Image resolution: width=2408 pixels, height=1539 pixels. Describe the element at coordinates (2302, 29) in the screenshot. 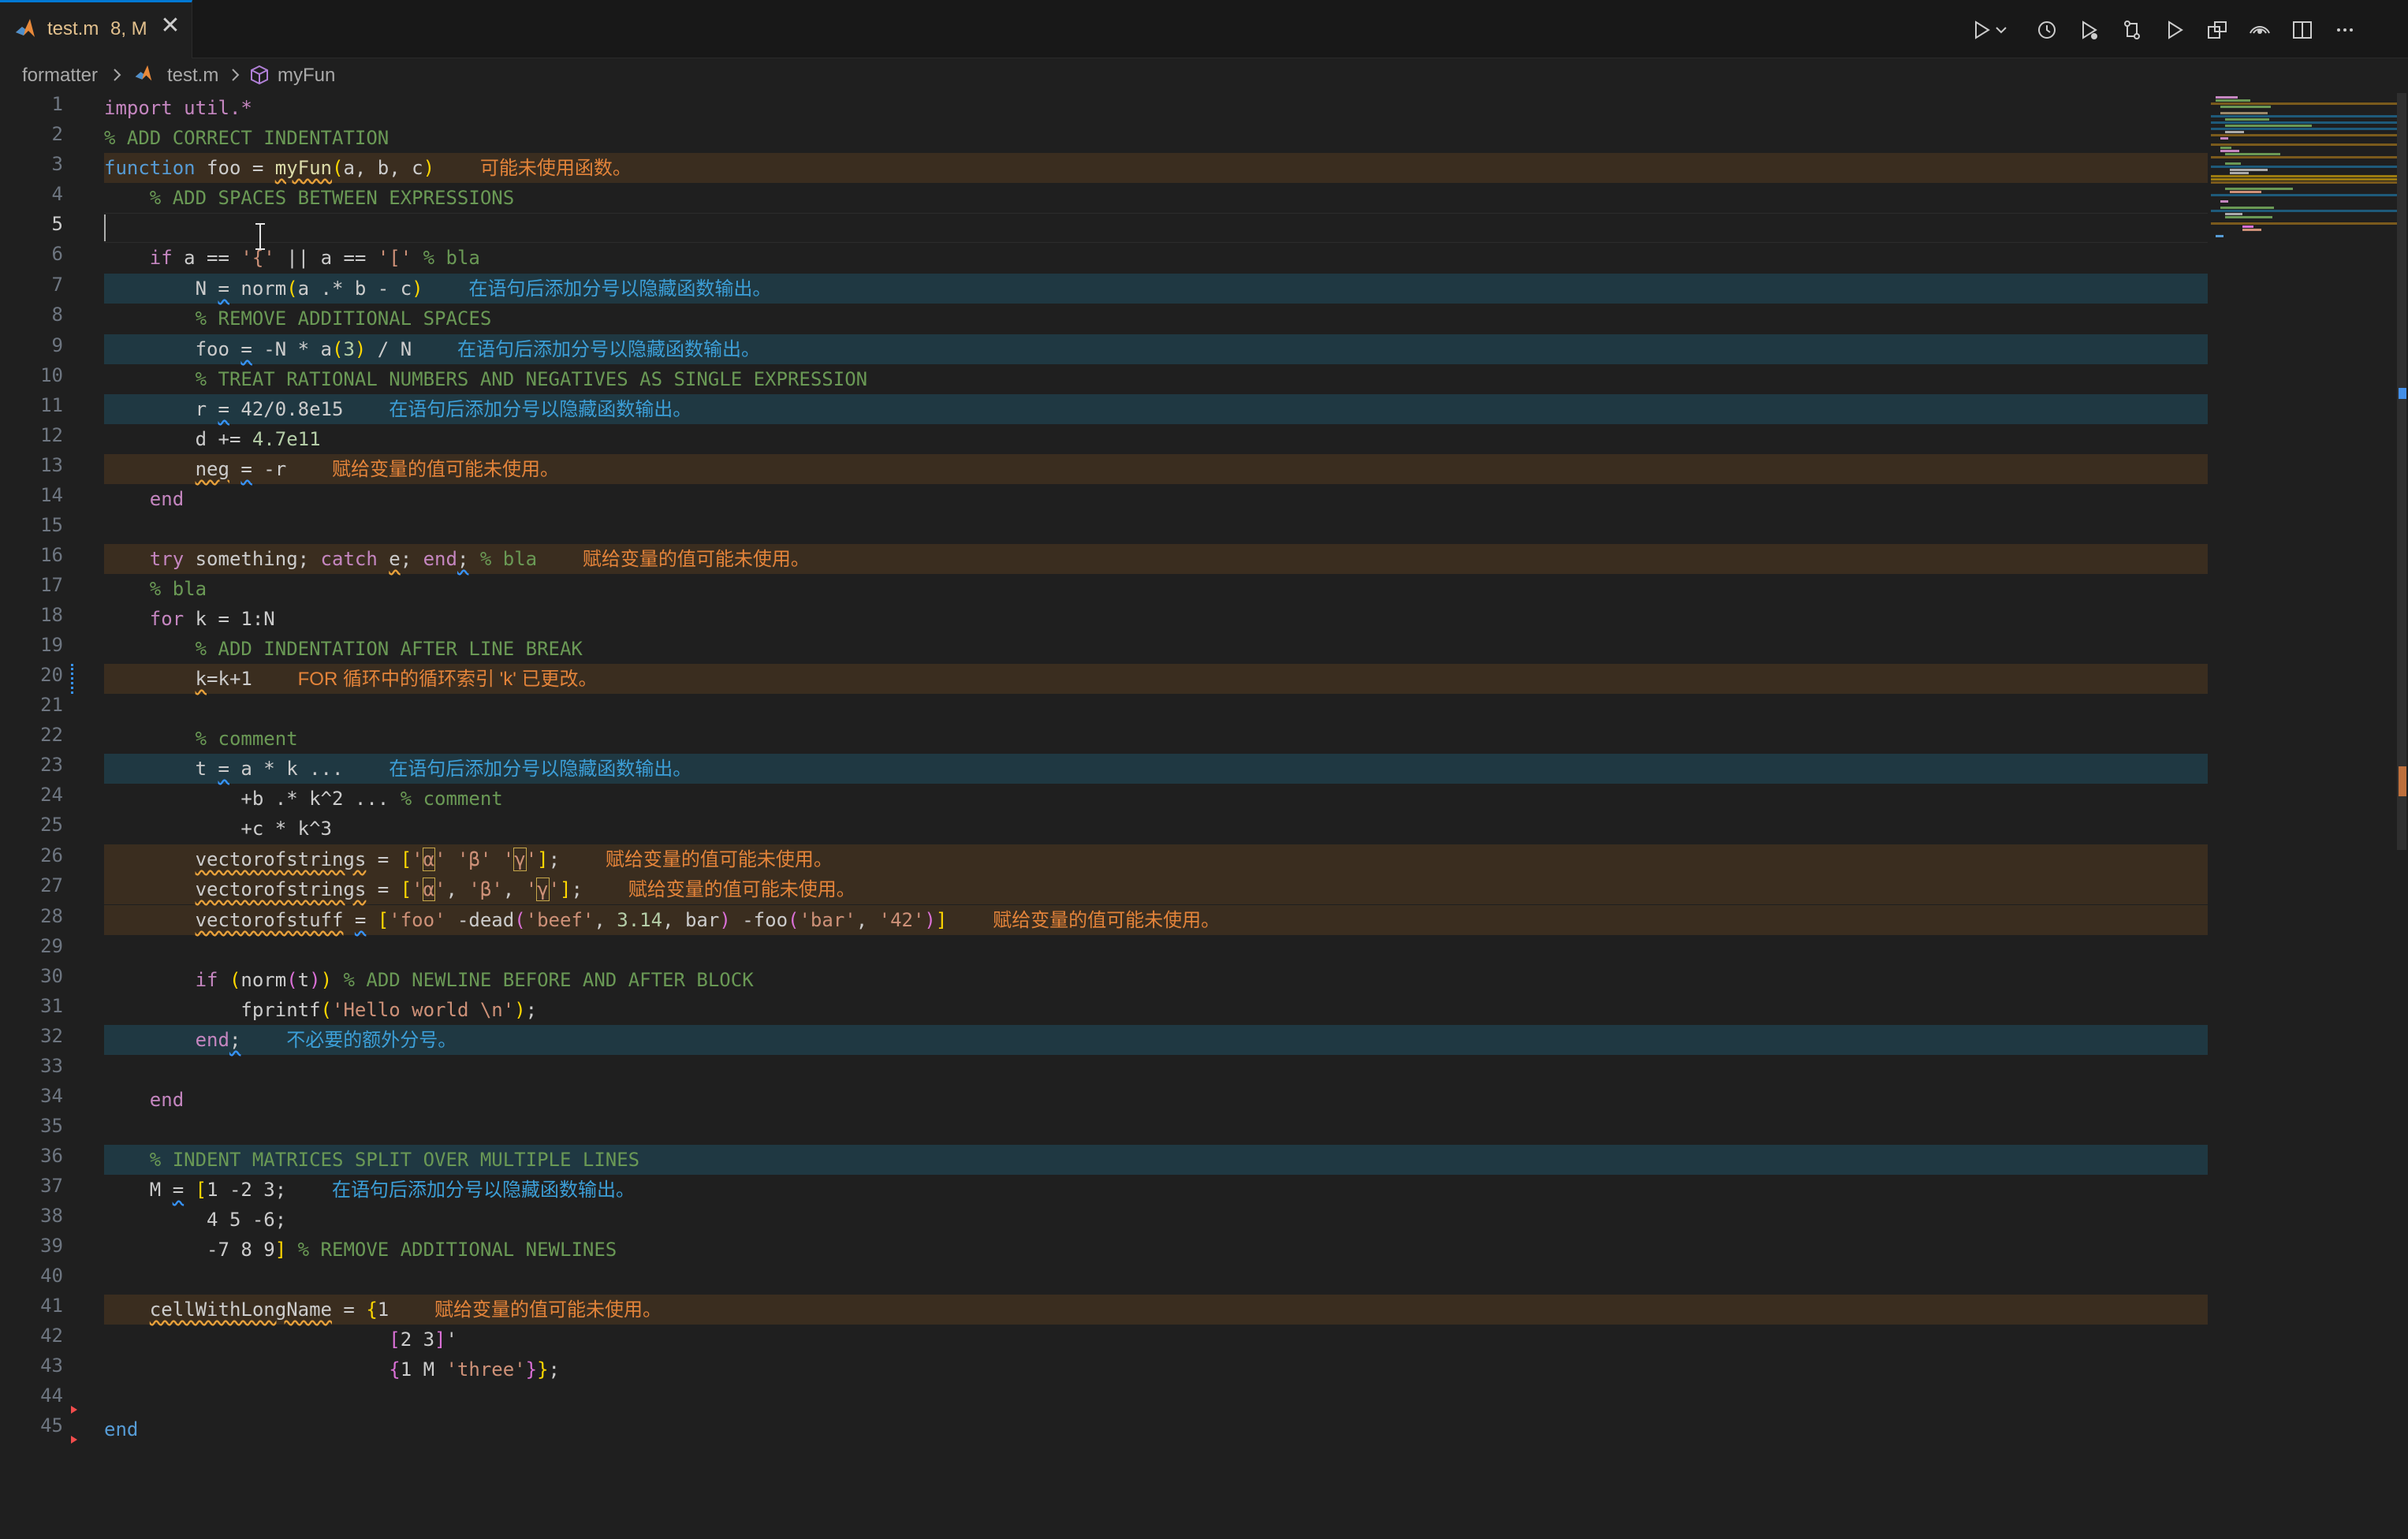

I see `split-editor-icon` at that location.